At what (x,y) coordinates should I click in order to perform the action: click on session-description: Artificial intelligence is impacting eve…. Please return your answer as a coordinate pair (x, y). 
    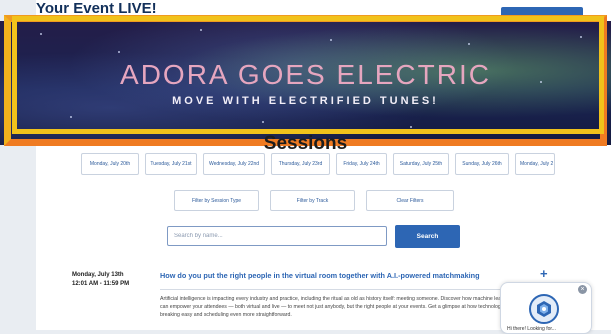
    Looking at the image, I should click on (349, 307).